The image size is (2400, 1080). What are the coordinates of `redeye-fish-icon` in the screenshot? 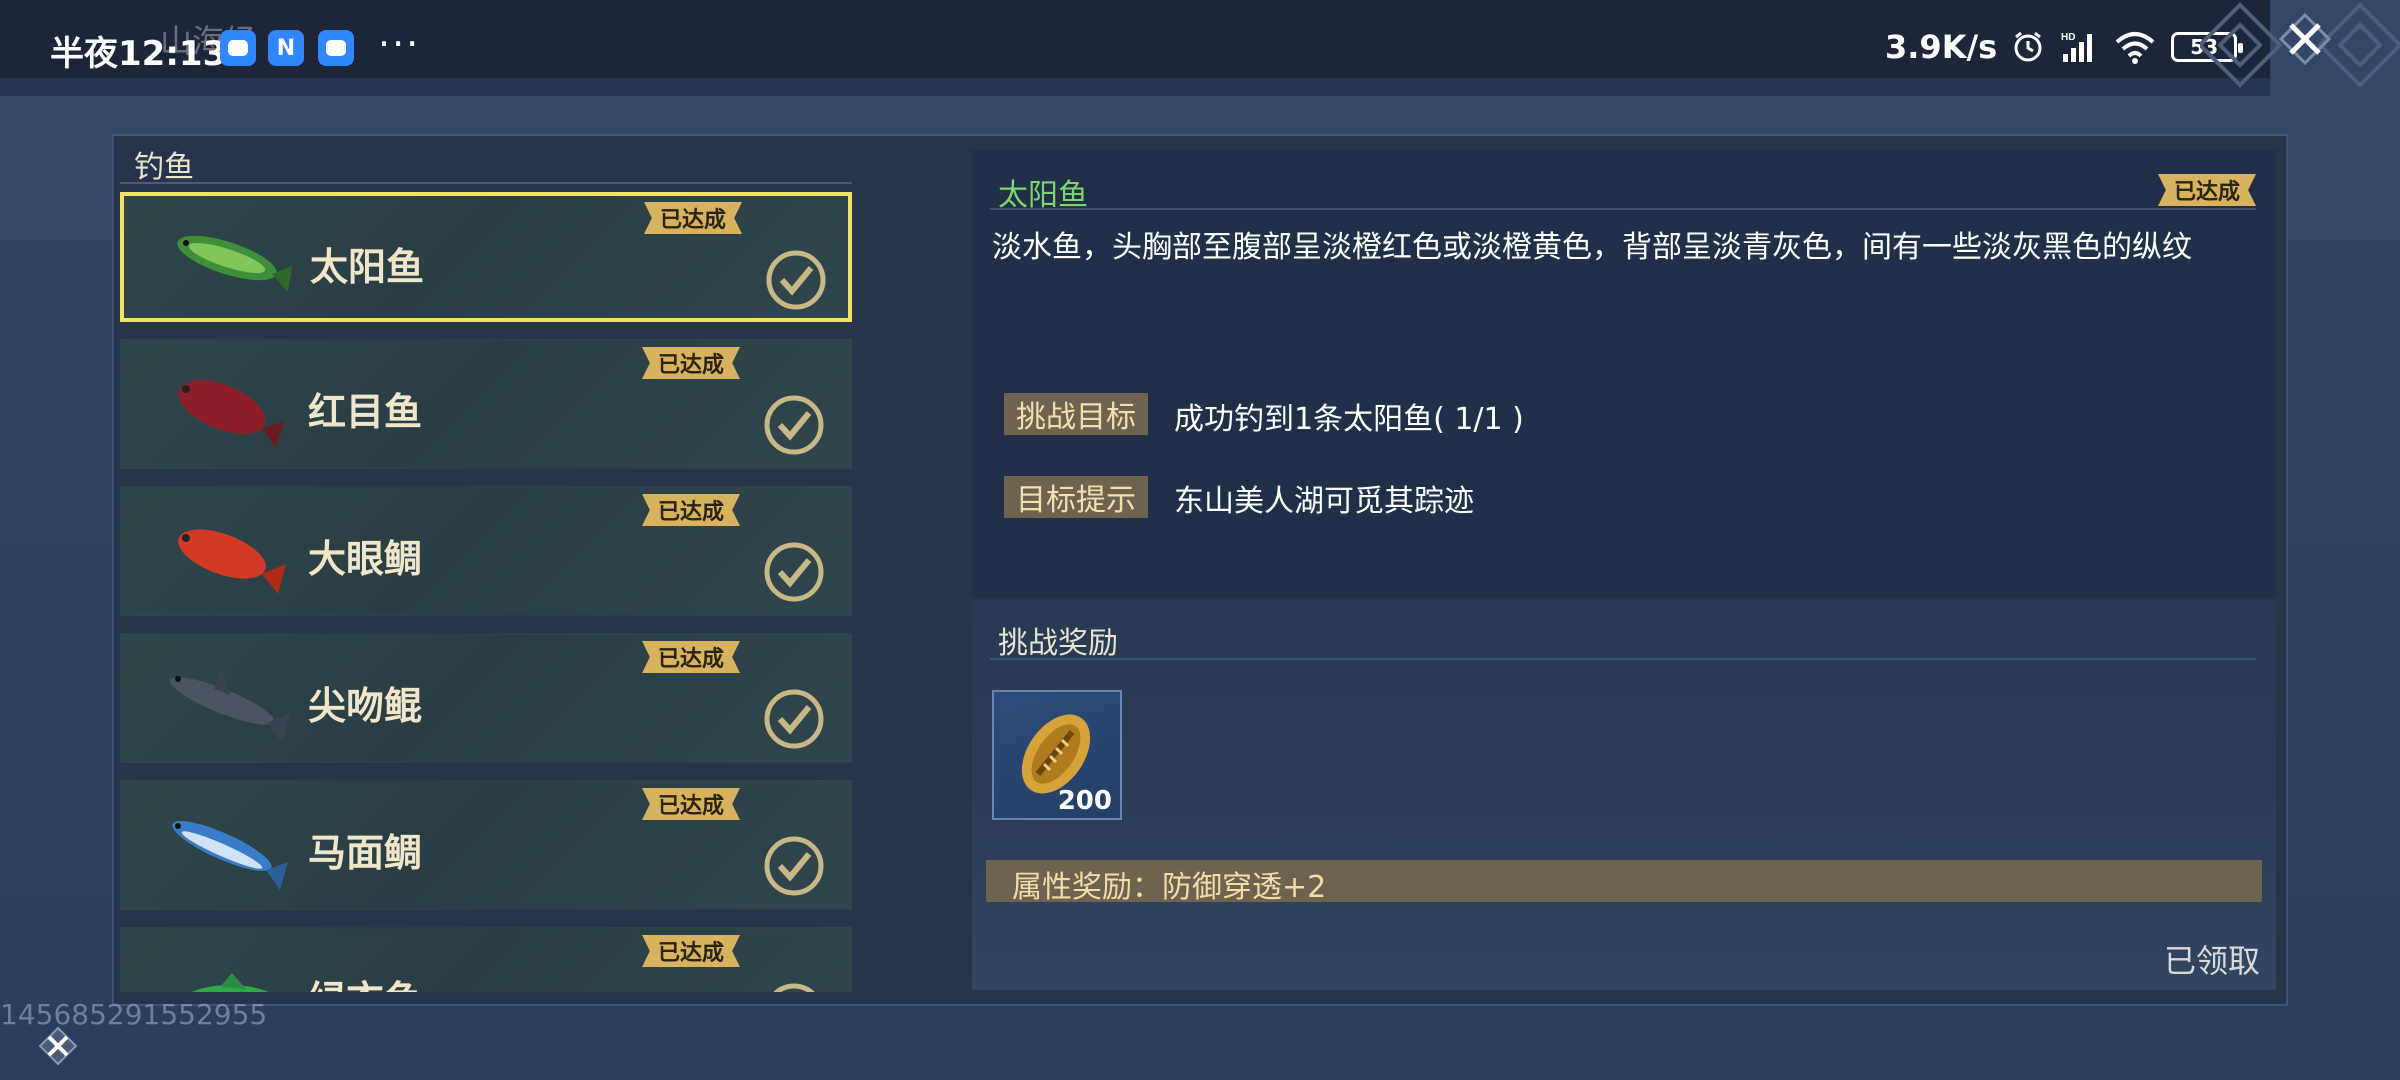 It's located at (231, 413).